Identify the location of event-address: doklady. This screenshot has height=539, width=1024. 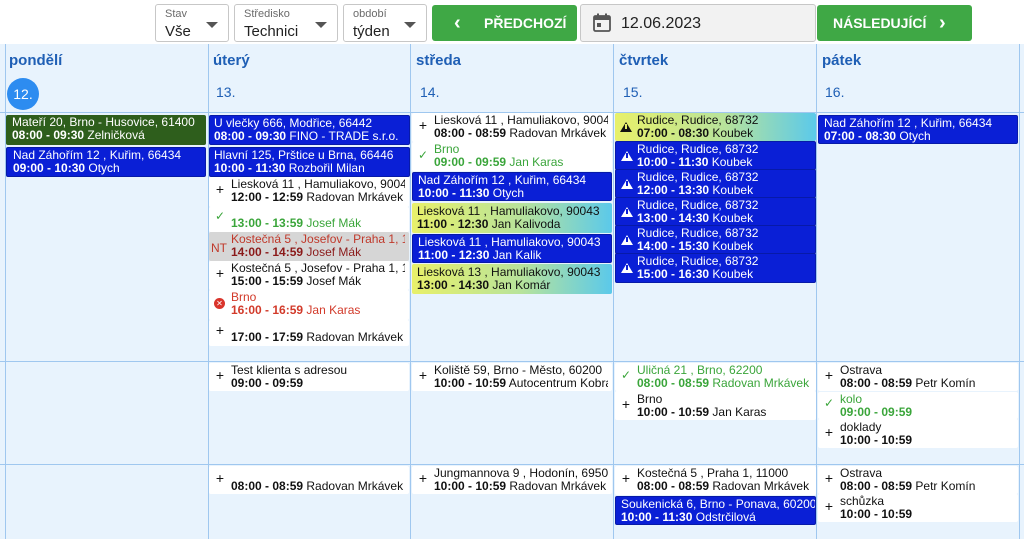
(861, 427).